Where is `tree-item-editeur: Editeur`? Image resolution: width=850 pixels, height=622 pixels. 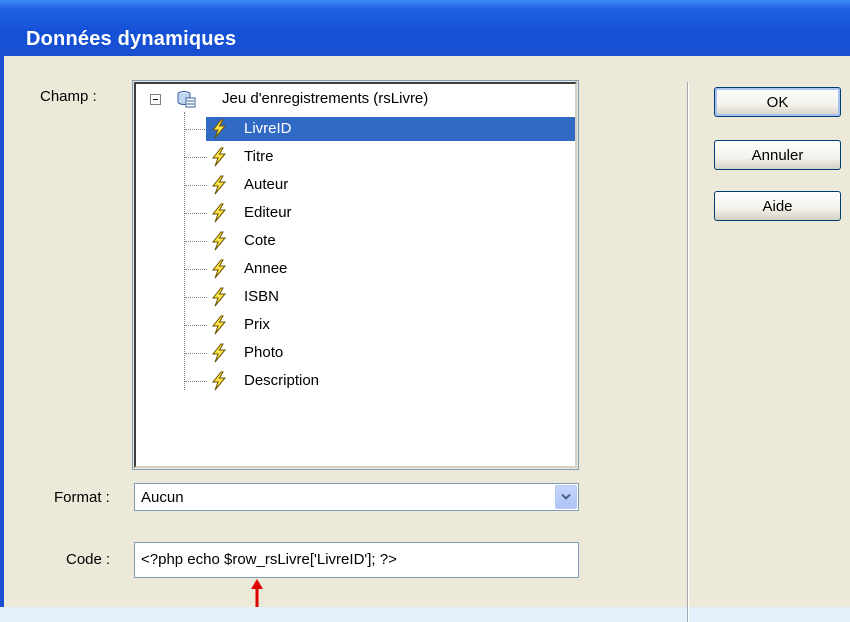
tree-item-editeur: Editeur is located at coordinates (390, 213).